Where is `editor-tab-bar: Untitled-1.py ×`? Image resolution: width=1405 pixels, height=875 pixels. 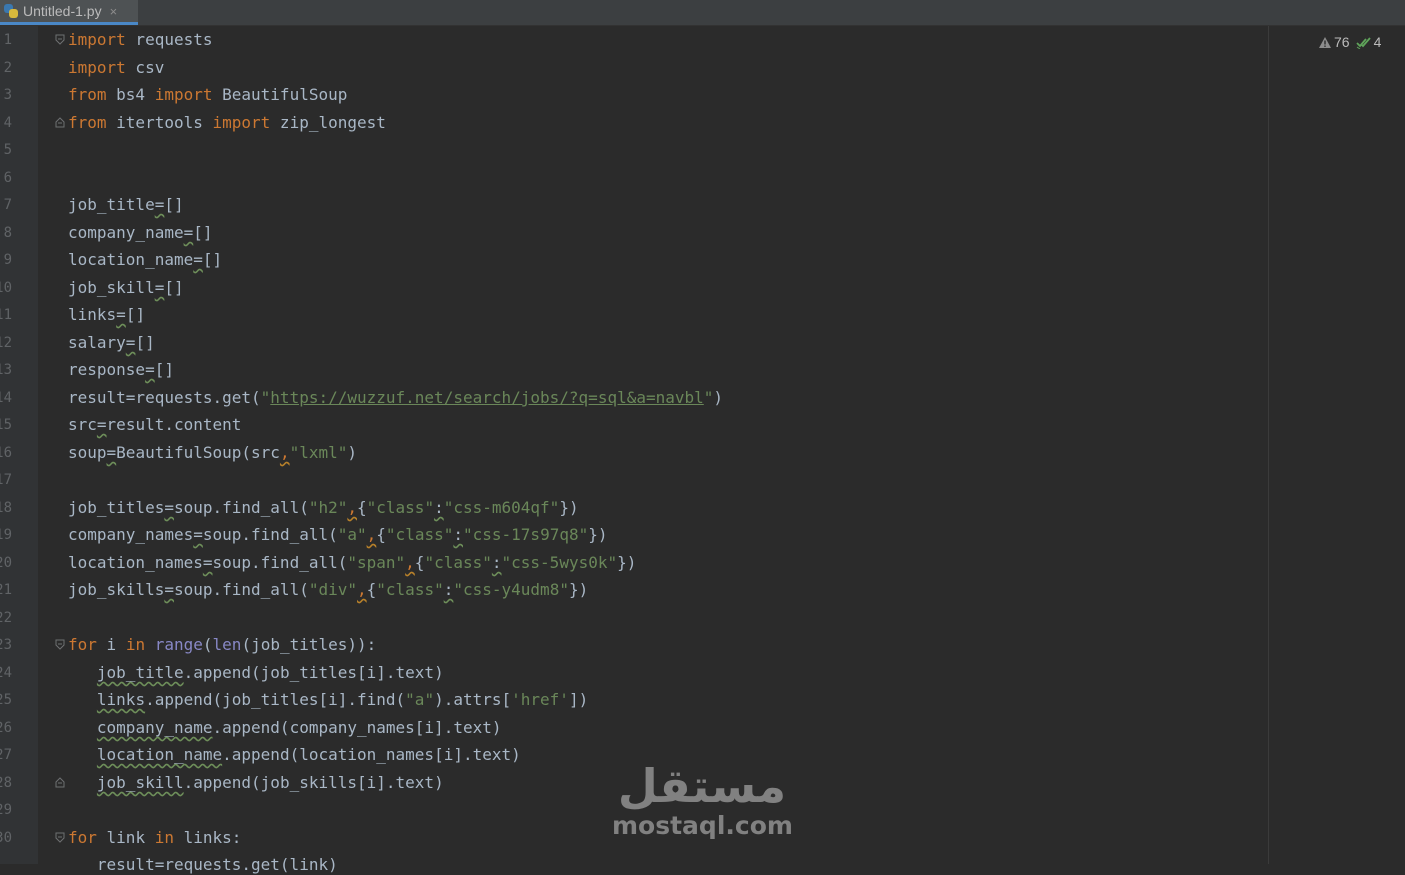
editor-tab-bar: Untitled-1.py × is located at coordinates (702, 13).